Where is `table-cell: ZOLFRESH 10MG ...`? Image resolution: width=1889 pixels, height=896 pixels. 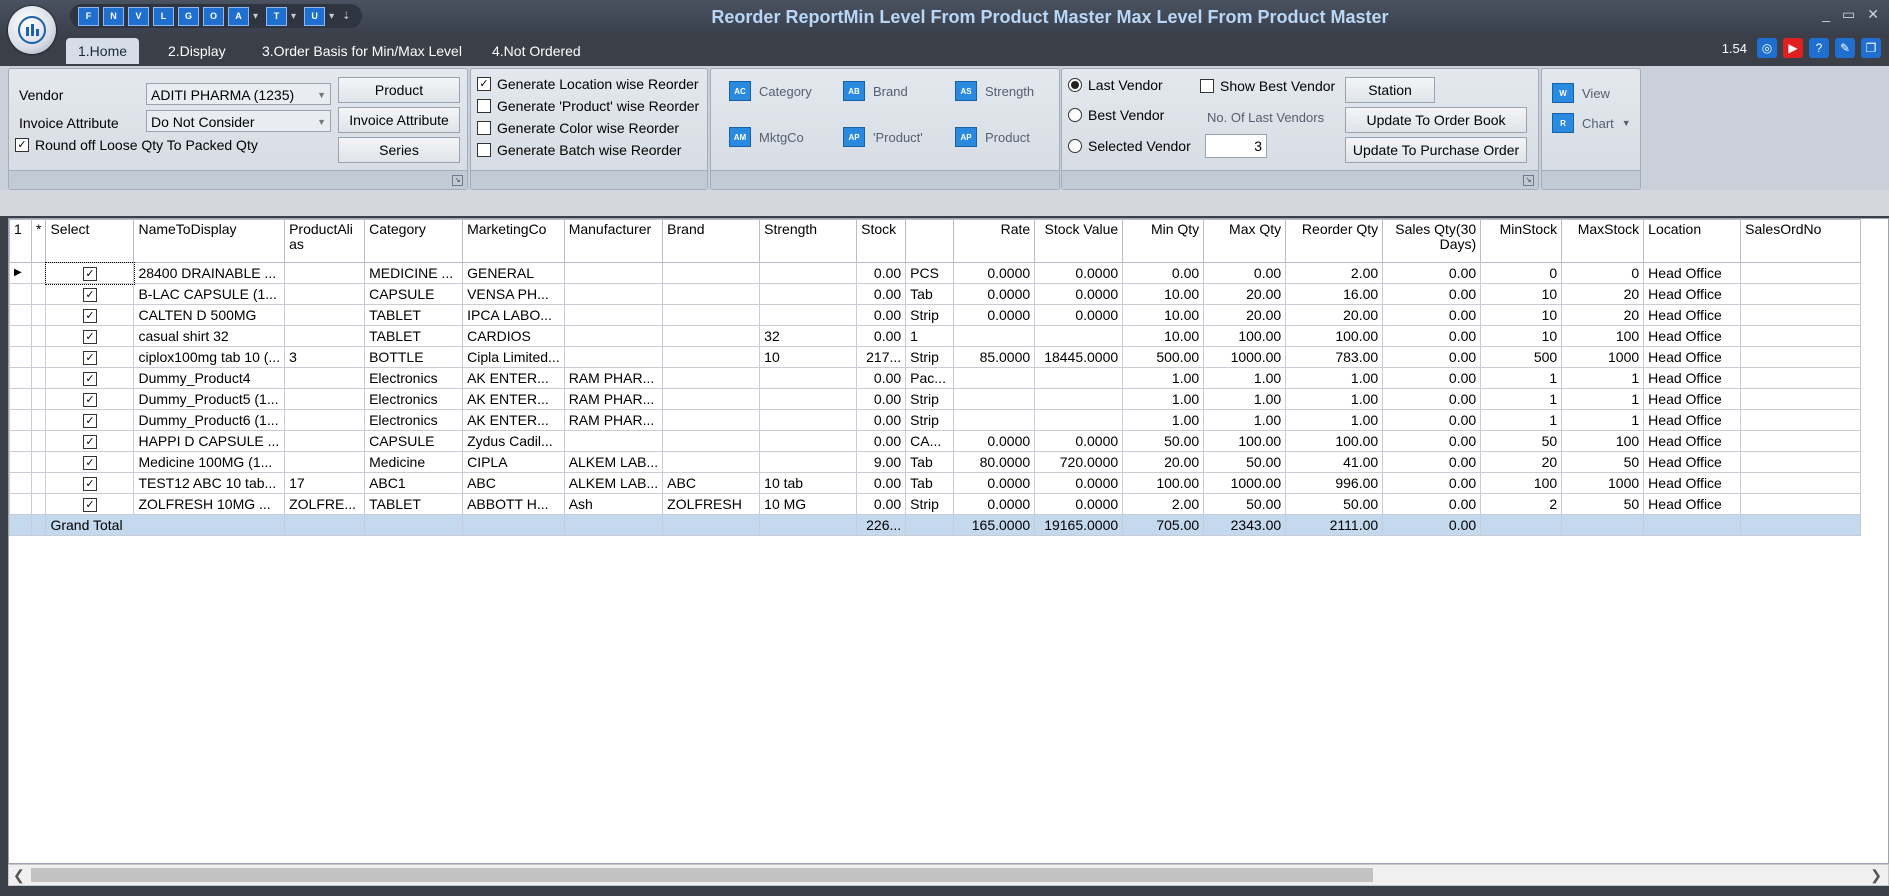 table-cell: ZOLFRESH 10MG ... is located at coordinates (209, 504).